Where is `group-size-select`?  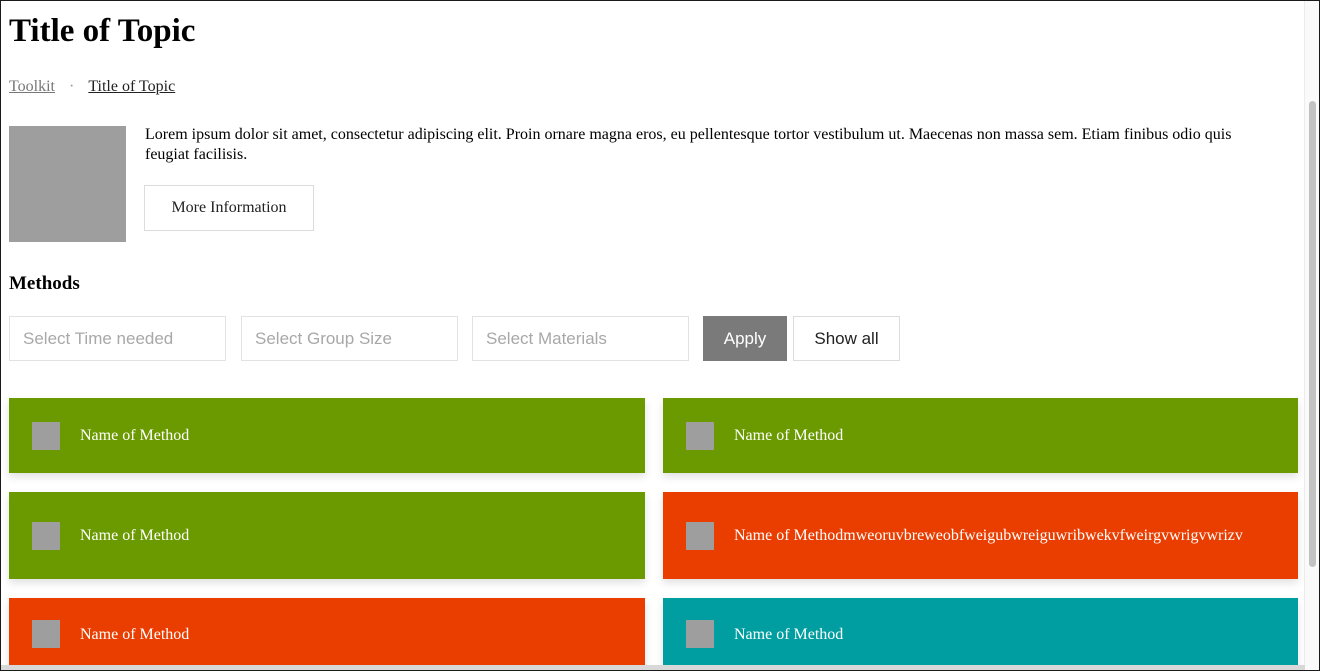
group-size-select is located at coordinates (349, 338).